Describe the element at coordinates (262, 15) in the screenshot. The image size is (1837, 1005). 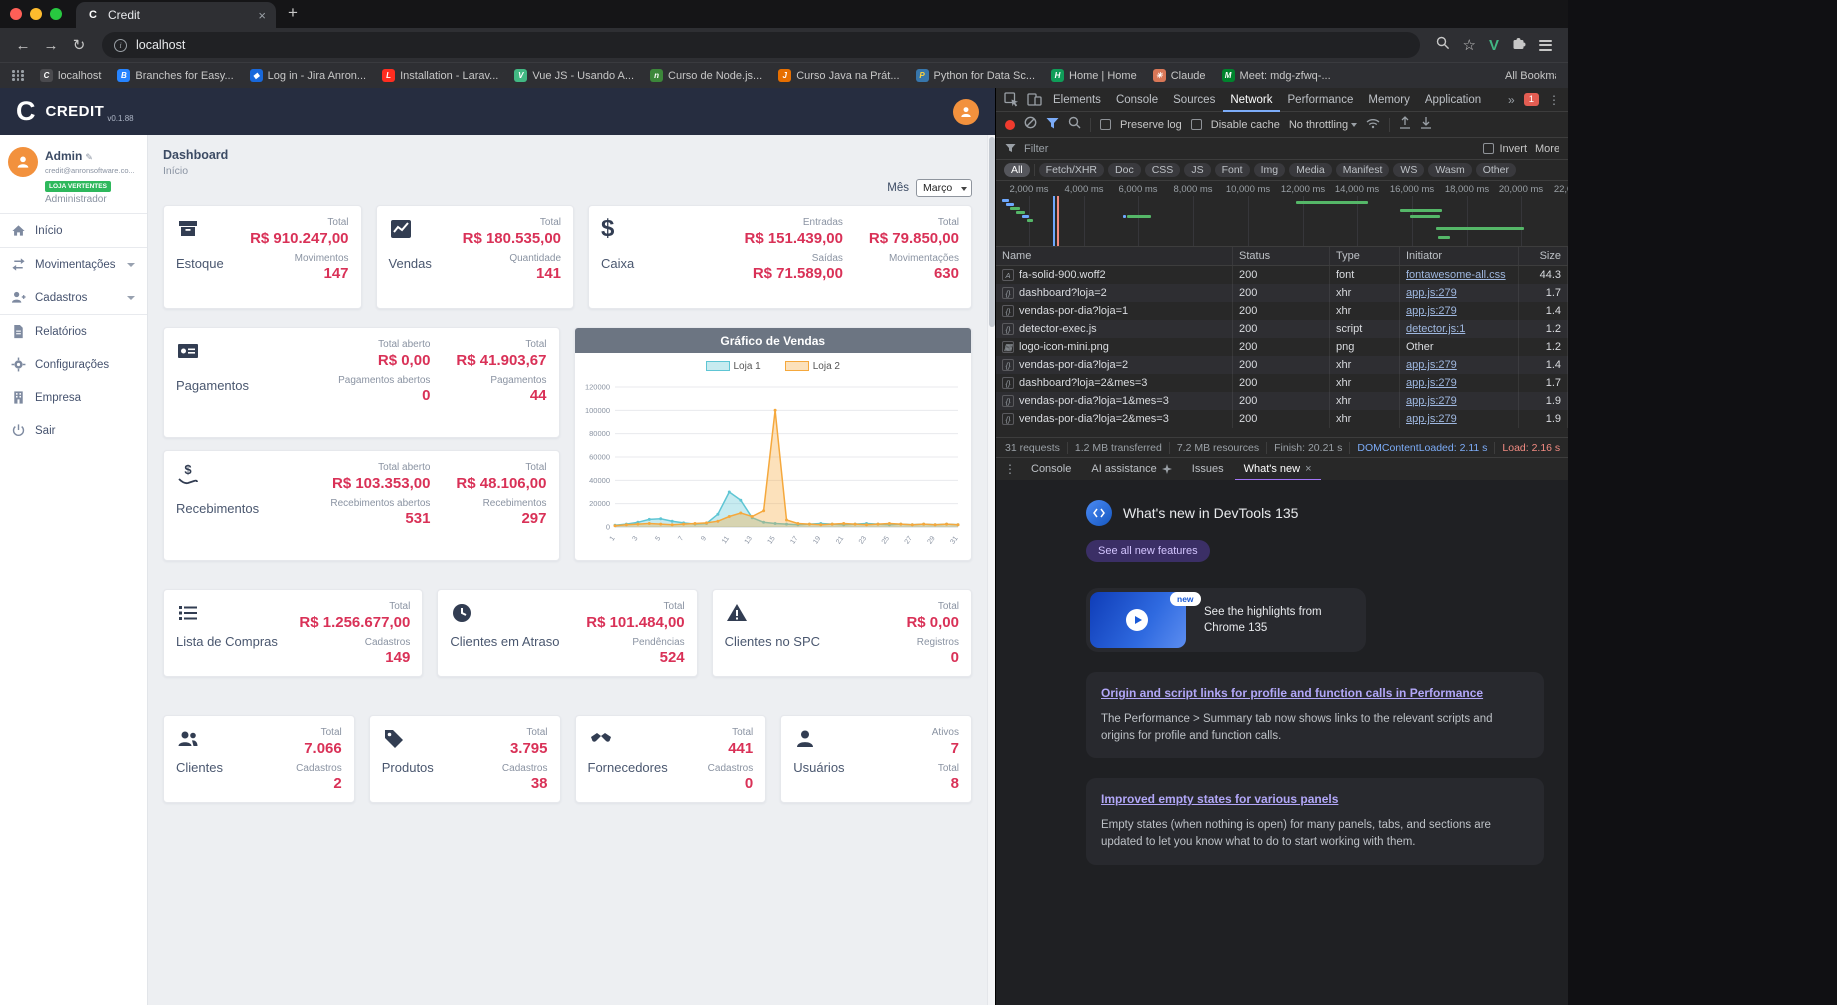
I see `tab-close-icon: ×` at that location.